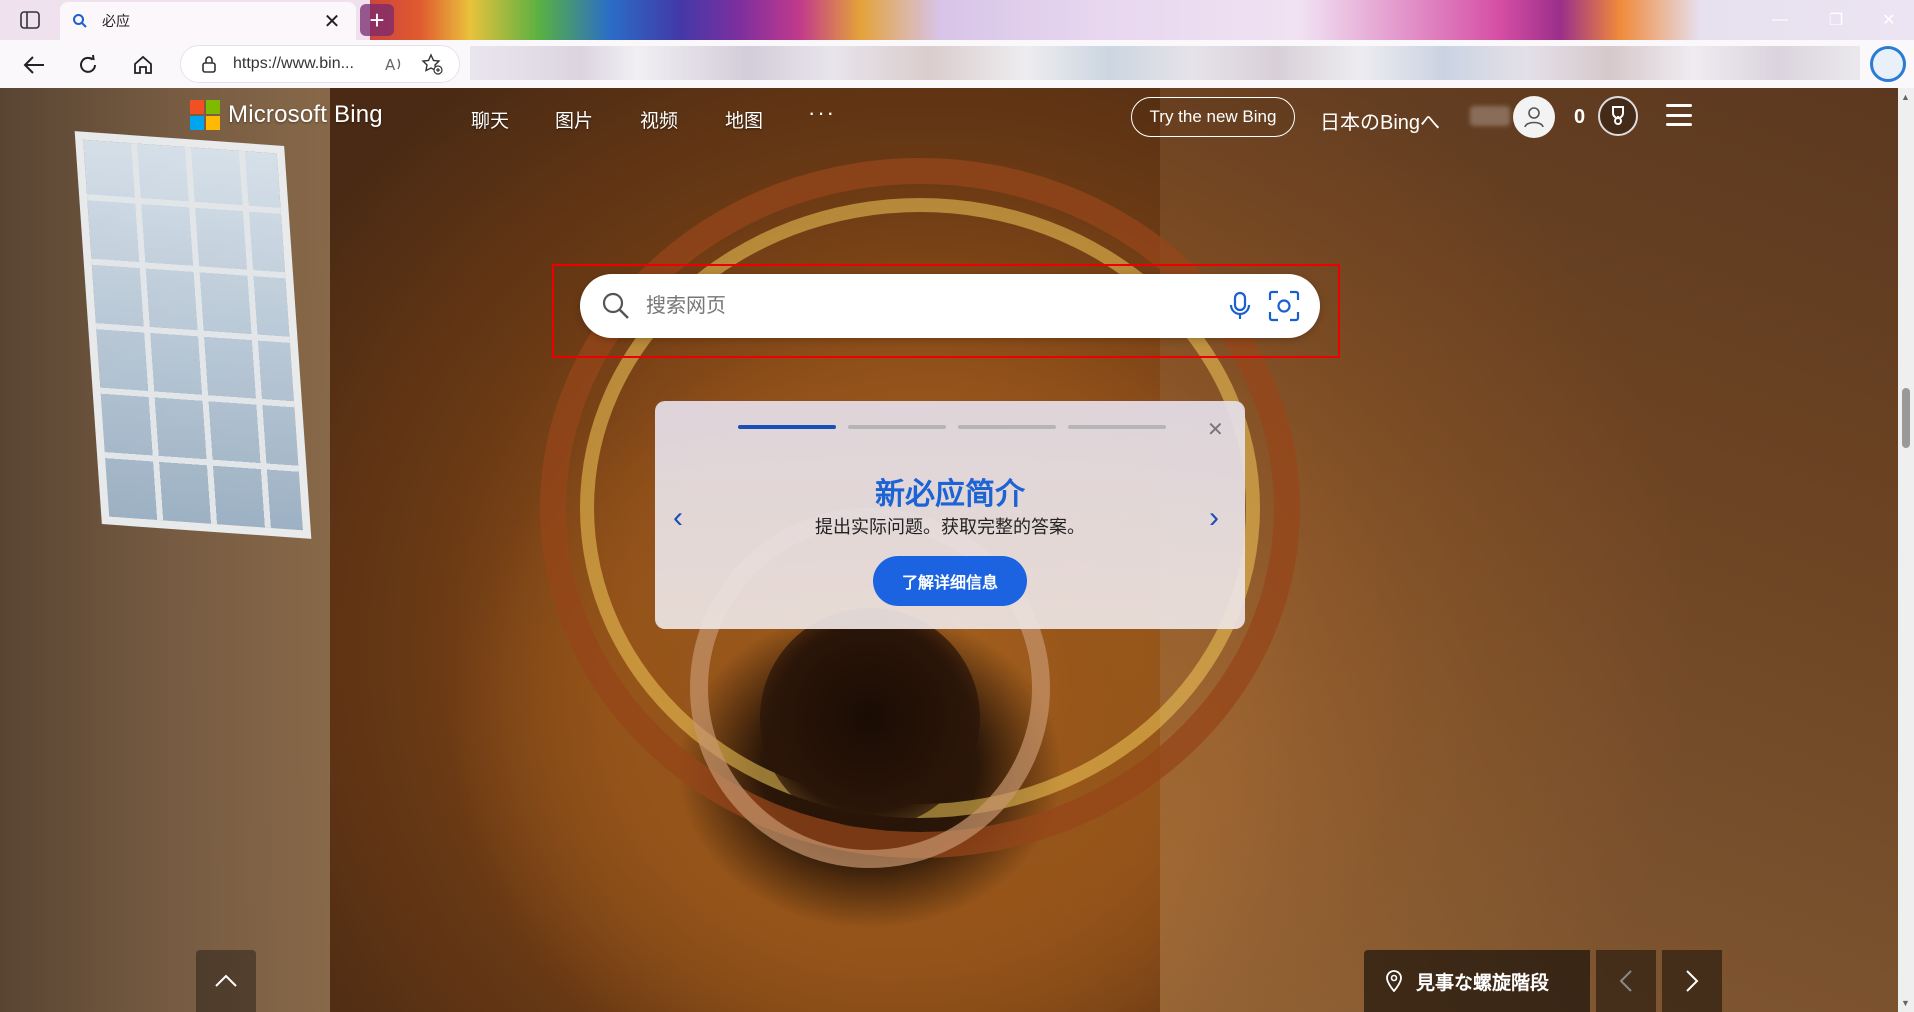  What do you see at coordinates (205, 115) in the screenshot?
I see `microsoft-logo-icon` at bounding box center [205, 115].